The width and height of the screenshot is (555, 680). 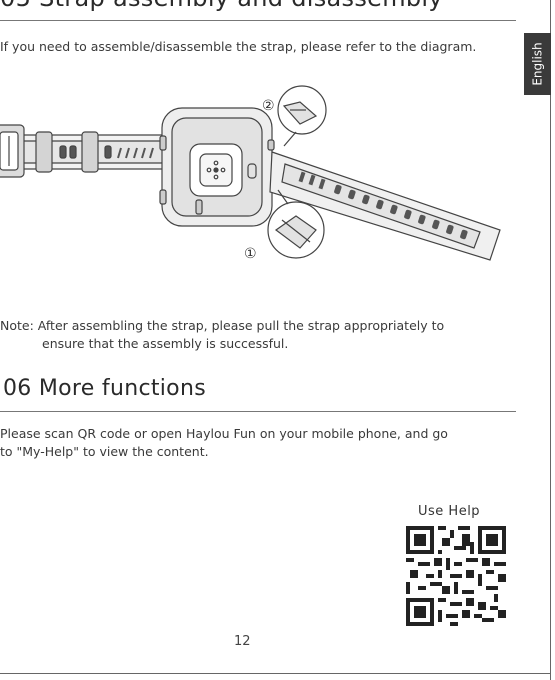 I want to click on note-line-2: ensure that the assembly is successful., so click(x=165, y=343).